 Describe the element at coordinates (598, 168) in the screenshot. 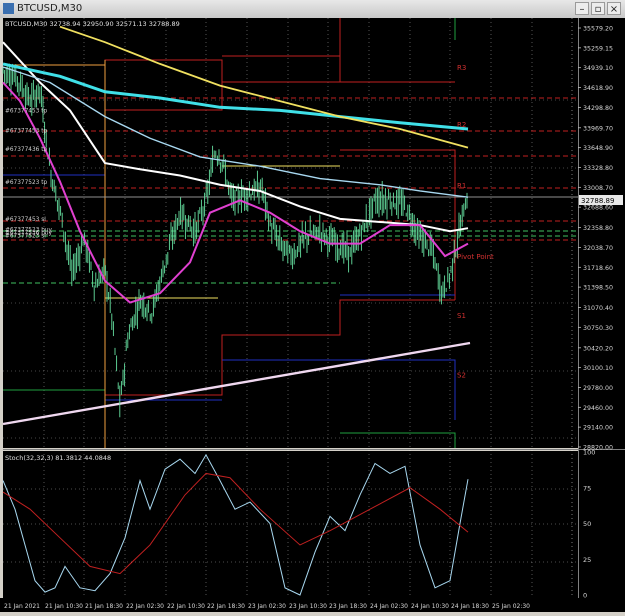

I see `price-tick-label: 33328.80` at that location.